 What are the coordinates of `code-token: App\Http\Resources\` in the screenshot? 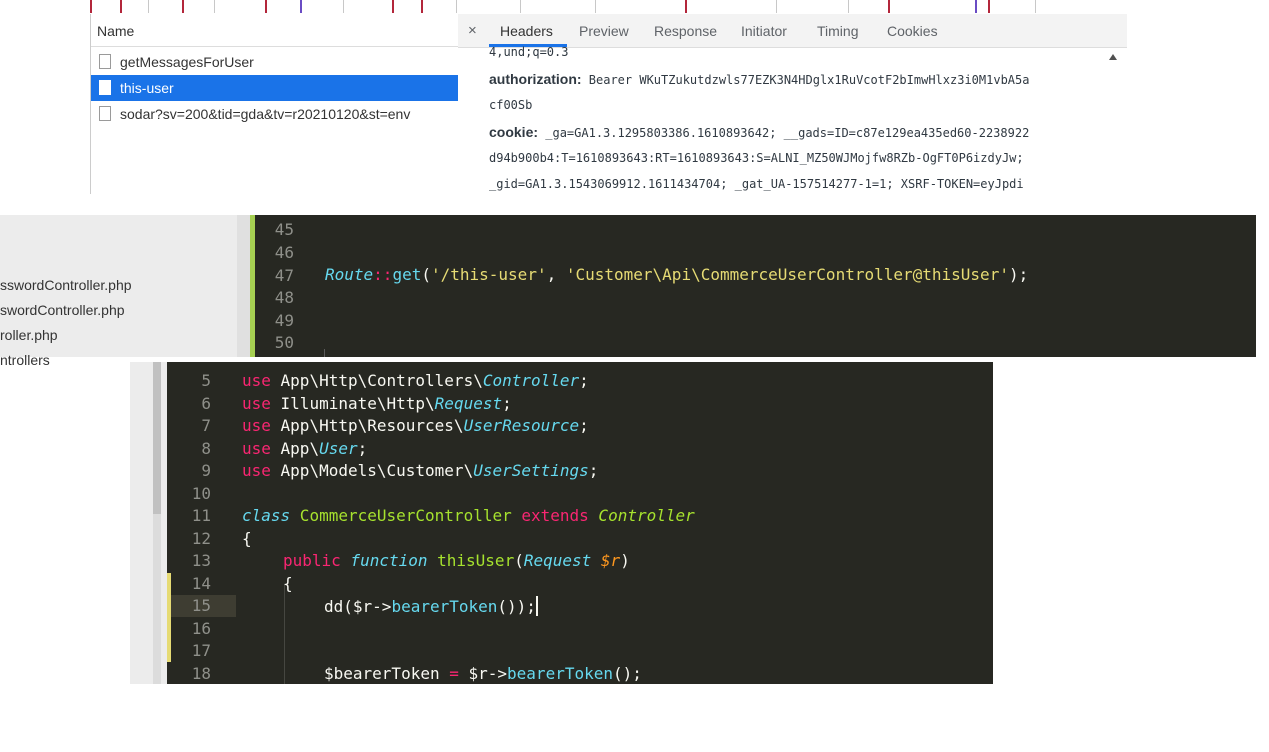 It's located at (367, 425).